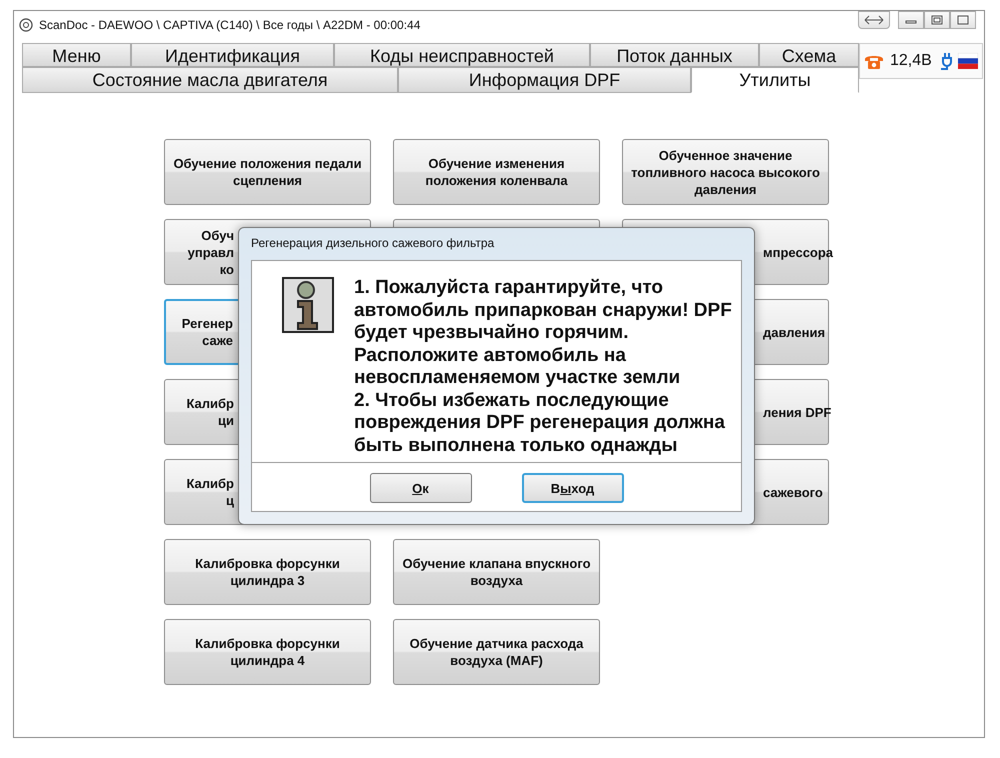 The height and width of the screenshot is (758, 1000). Describe the element at coordinates (496, 172) in the screenshot. I see `utility-button: Обучение изменения положения коленвала` at that location.